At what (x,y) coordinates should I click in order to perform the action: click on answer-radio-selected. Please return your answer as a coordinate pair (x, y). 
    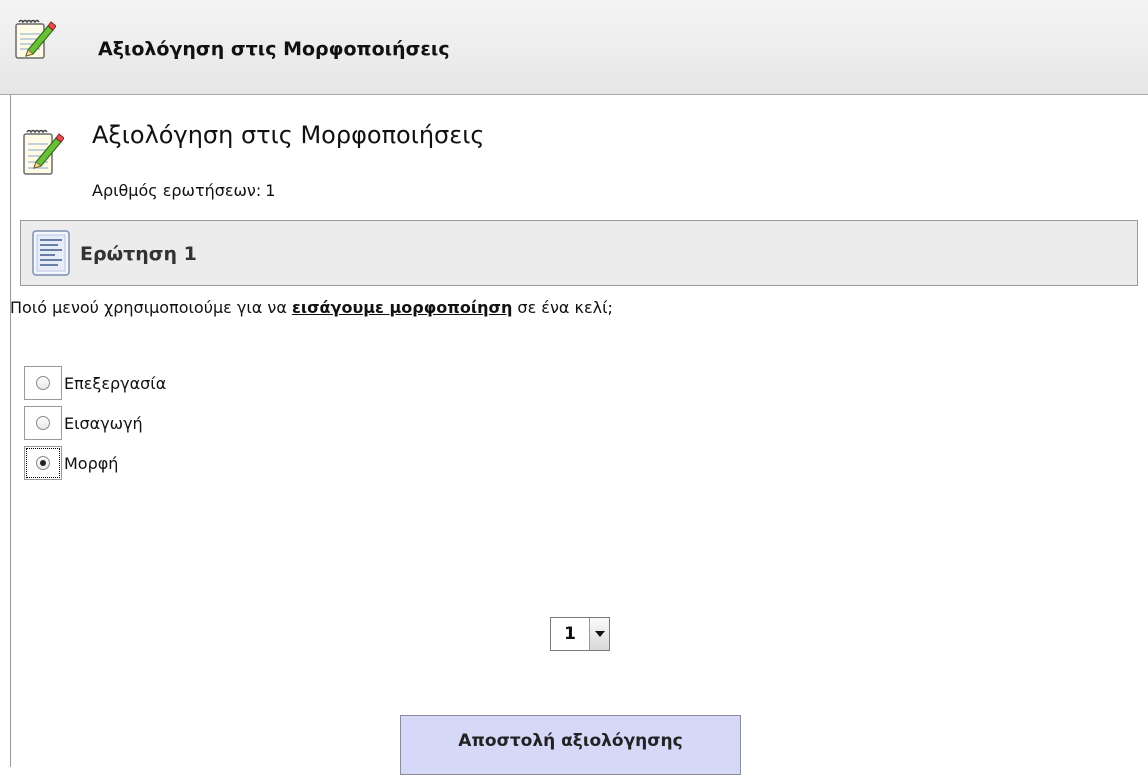
    Looking at the image, I should click on (43, 463).